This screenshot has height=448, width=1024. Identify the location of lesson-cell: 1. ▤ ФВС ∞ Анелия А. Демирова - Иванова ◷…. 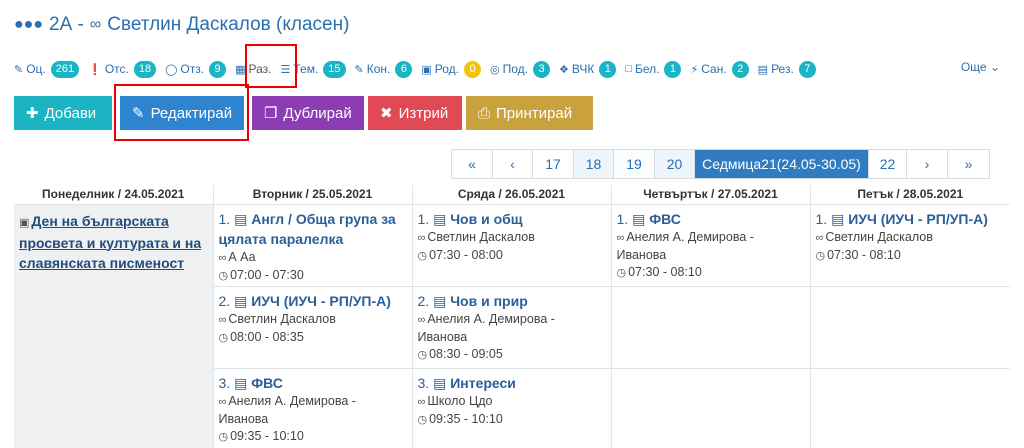
(711, 245).